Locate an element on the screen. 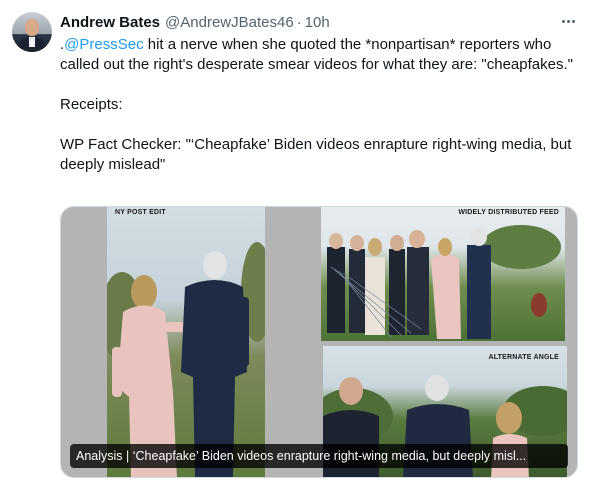 The width and height of the screenshot is (598, 485). author-avatar is located at coordinates (32, 32).